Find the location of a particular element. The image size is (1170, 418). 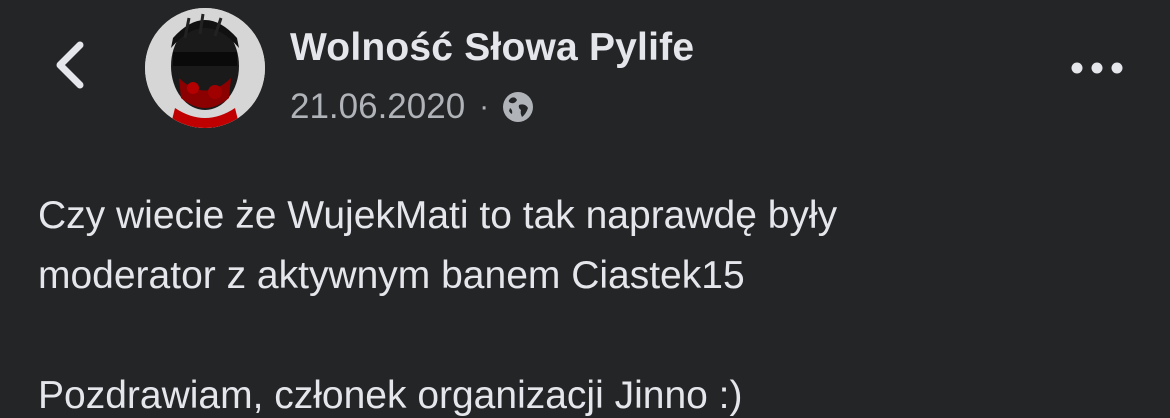

post-meta: 21.06.2020 · is located at coordinates (412, 107).